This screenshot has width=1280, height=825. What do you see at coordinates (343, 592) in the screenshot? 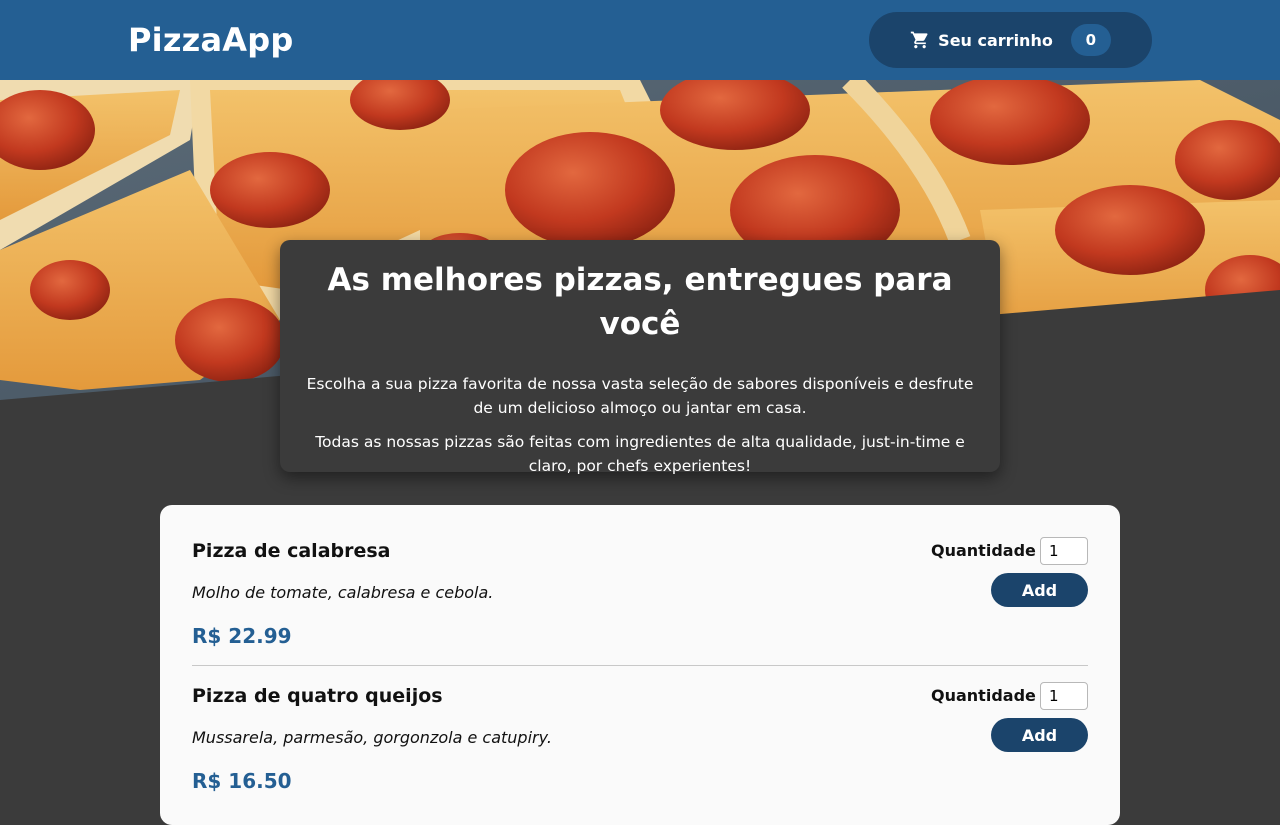
I see `item-description: Molho de tomate, calabresa e cebola.` at bounding box center [343, 592].